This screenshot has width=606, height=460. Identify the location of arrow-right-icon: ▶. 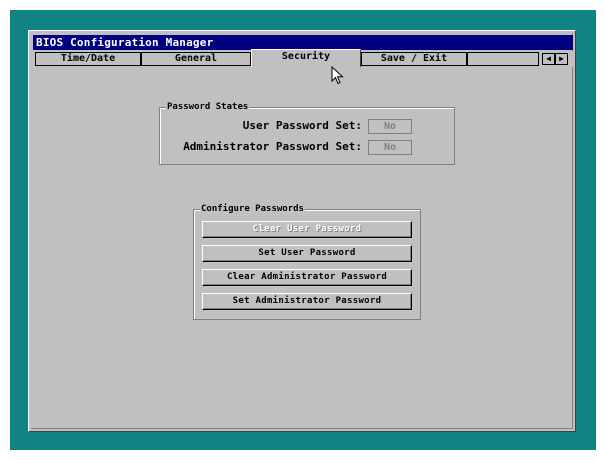
(561, 58).